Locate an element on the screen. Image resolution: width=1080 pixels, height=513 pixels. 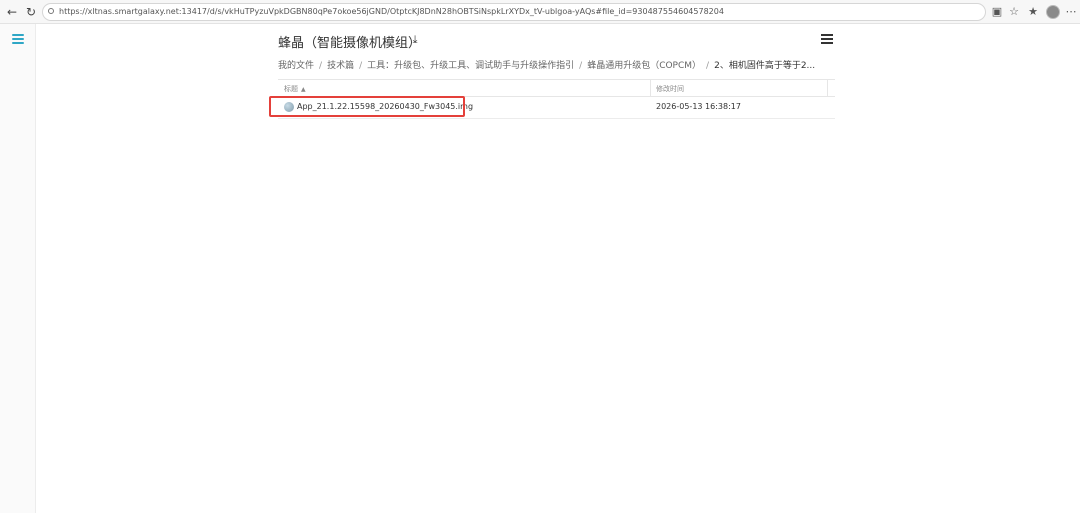
collections-icon: ★ is located at coordinates (1033, 12).